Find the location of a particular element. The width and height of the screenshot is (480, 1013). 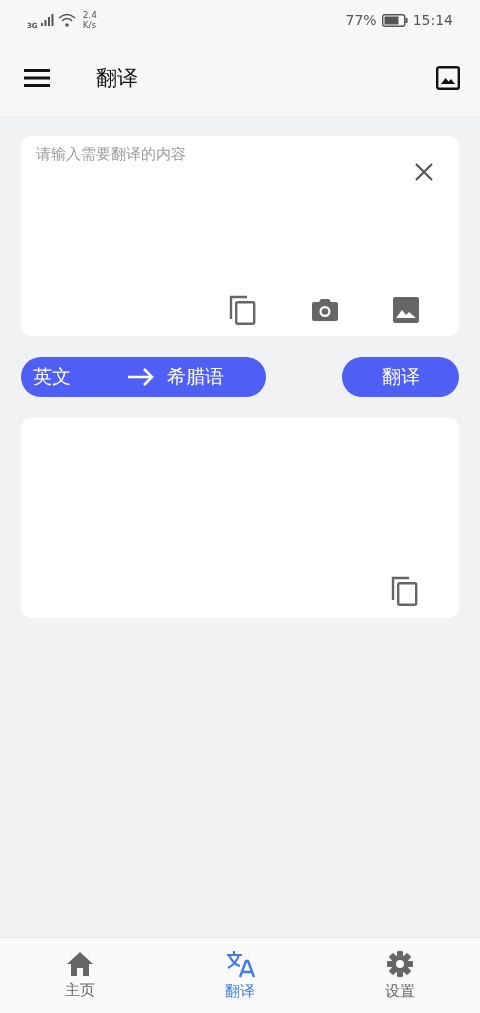

signal-icon is located at coordinates (47, 20).